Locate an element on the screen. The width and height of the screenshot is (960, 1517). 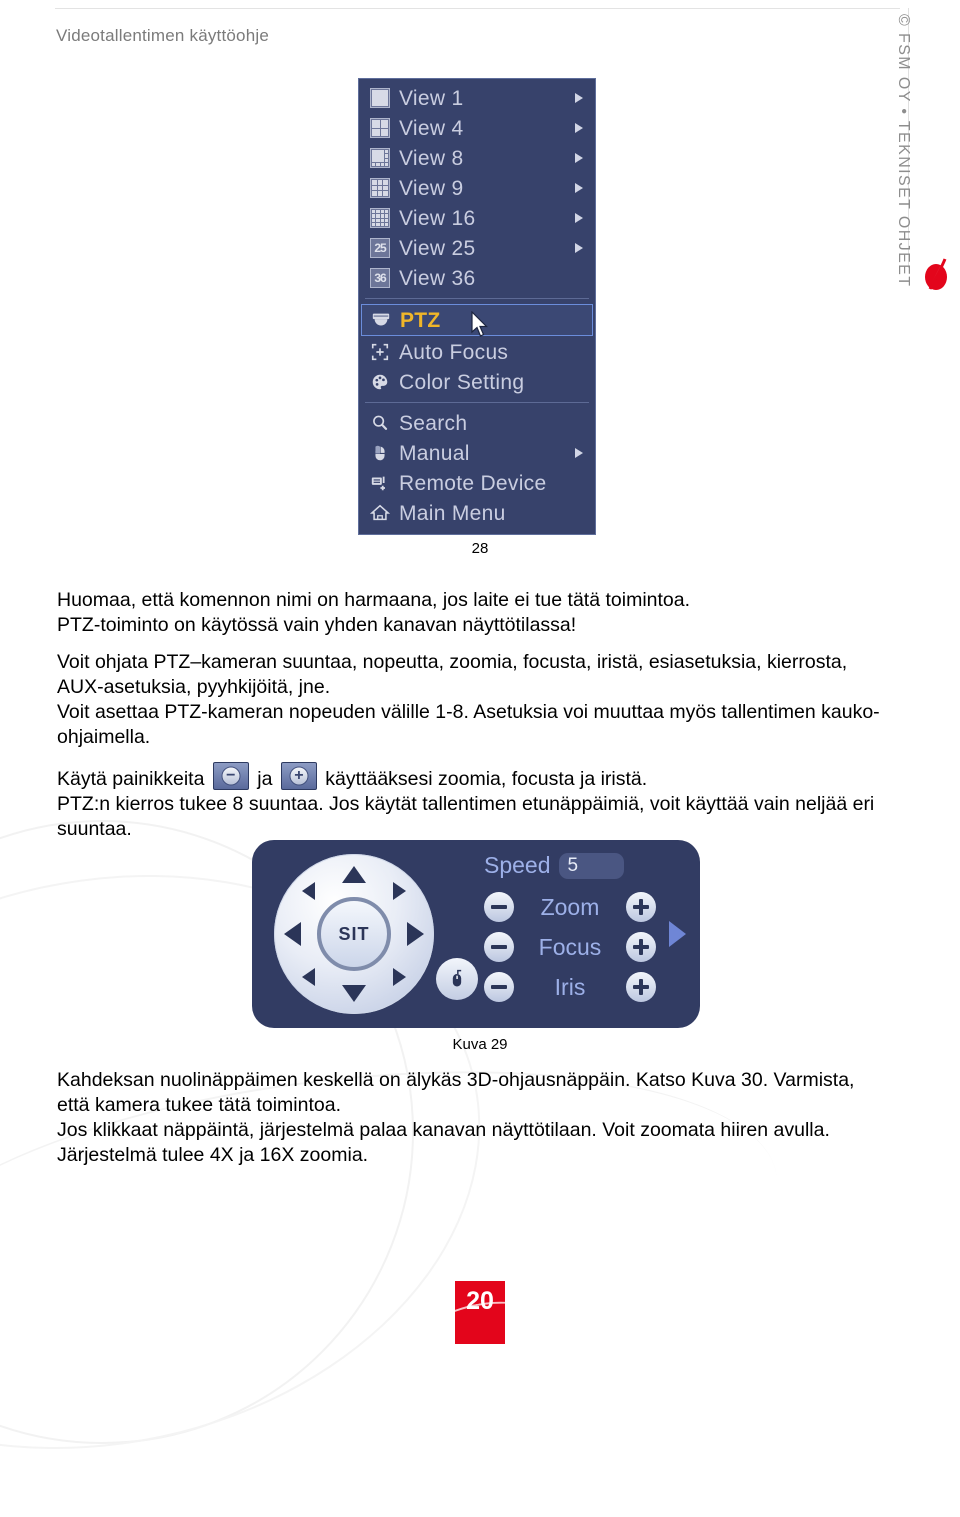
menu-item-label: View 25 is located at coordinates (437, 248).